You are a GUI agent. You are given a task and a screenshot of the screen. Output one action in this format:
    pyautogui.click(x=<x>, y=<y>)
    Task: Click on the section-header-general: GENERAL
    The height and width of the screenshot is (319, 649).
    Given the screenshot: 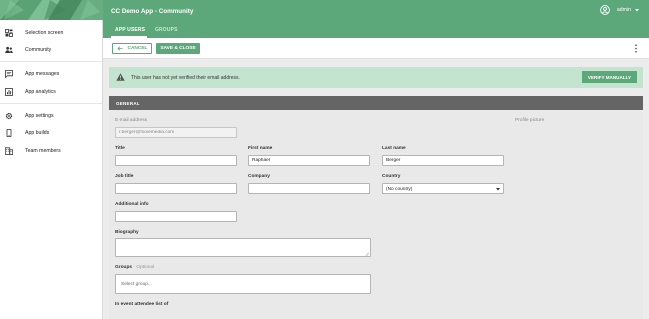 What is the action you would take?
    pyautogui.click(x=376, y=103)
    